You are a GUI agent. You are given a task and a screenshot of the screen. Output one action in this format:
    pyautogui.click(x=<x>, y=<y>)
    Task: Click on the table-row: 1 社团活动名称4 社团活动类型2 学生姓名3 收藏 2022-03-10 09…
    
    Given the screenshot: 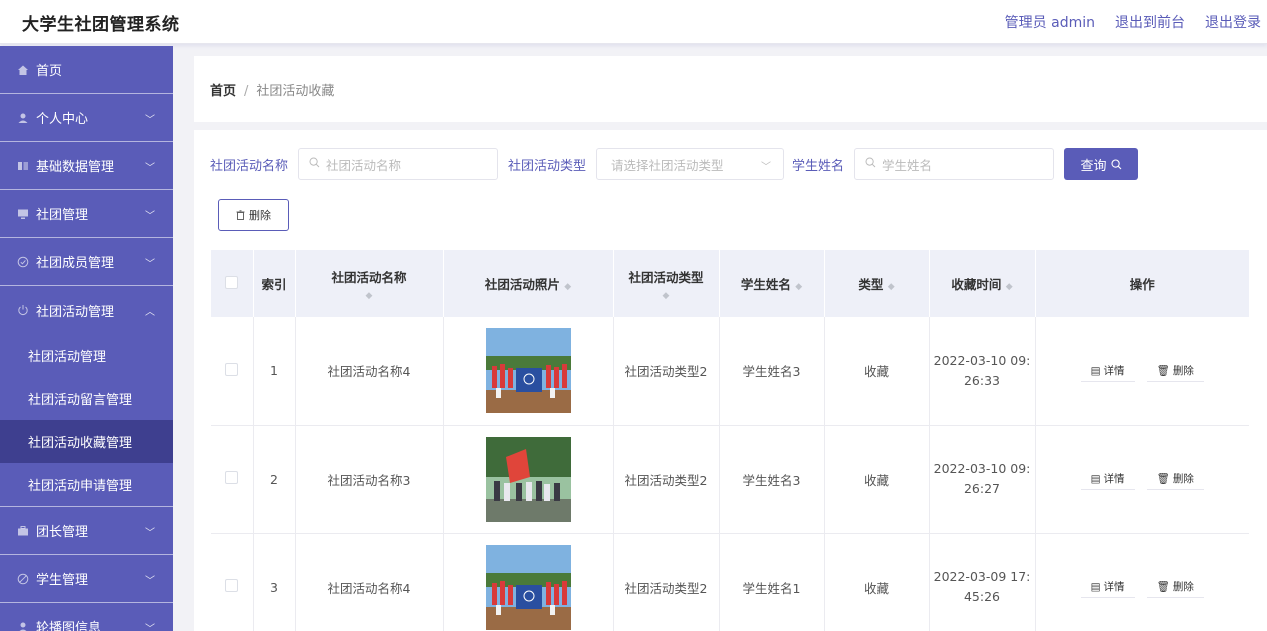 What is the action you would take?
    pyautogui.click(x=730, y=371)
    